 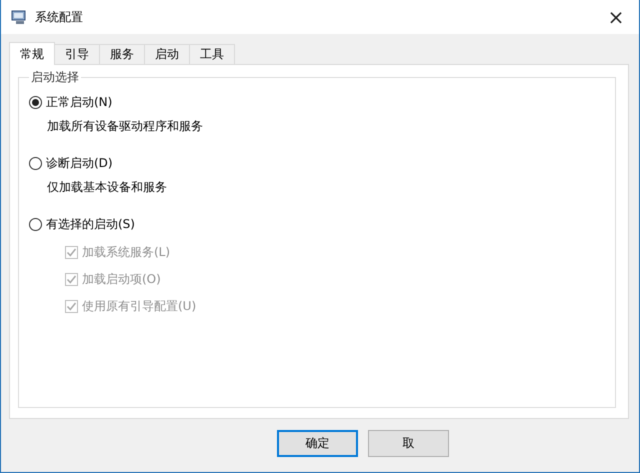 I want to click on ok-button: 确定, so click(x=317, y=443).